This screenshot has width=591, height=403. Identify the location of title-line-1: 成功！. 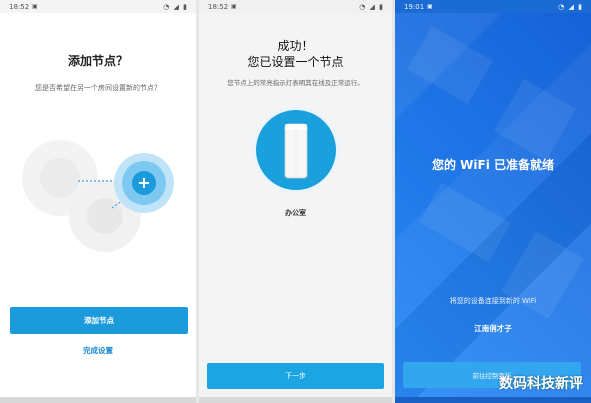
(295, 46).